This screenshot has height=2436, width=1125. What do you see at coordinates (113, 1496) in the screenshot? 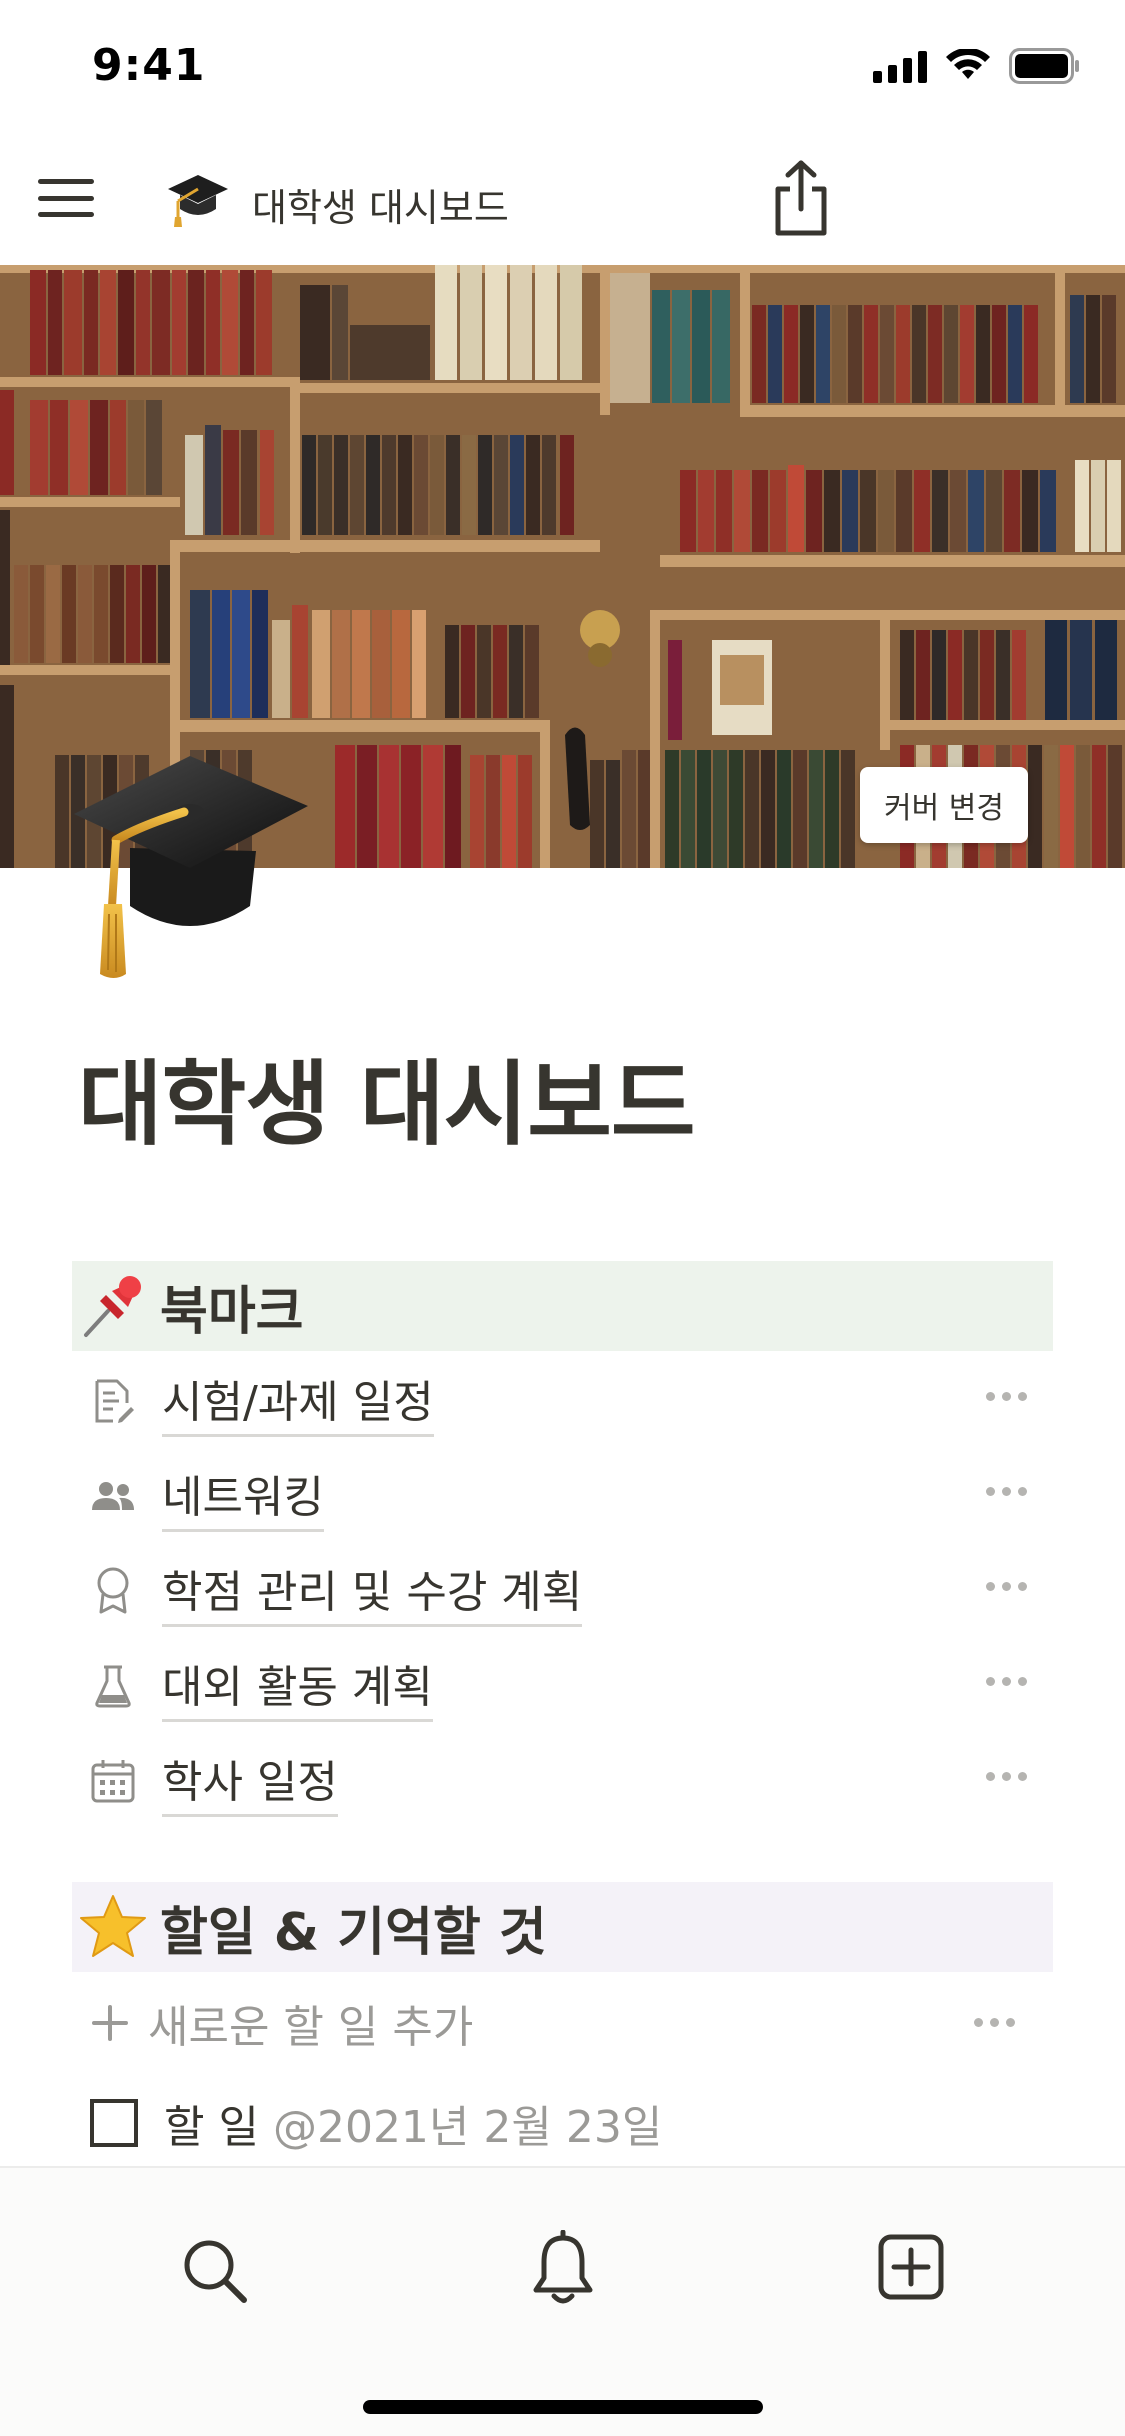
I see `people-icon` at bounding box center [113, 1496].